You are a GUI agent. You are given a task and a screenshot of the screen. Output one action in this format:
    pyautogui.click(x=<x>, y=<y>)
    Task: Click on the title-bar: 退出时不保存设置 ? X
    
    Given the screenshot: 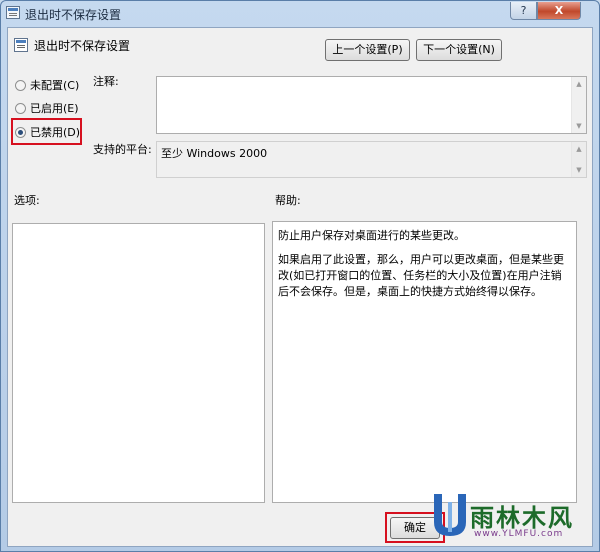 What is the action you would take?
    pyautogui.click(x=300, y=13)
    